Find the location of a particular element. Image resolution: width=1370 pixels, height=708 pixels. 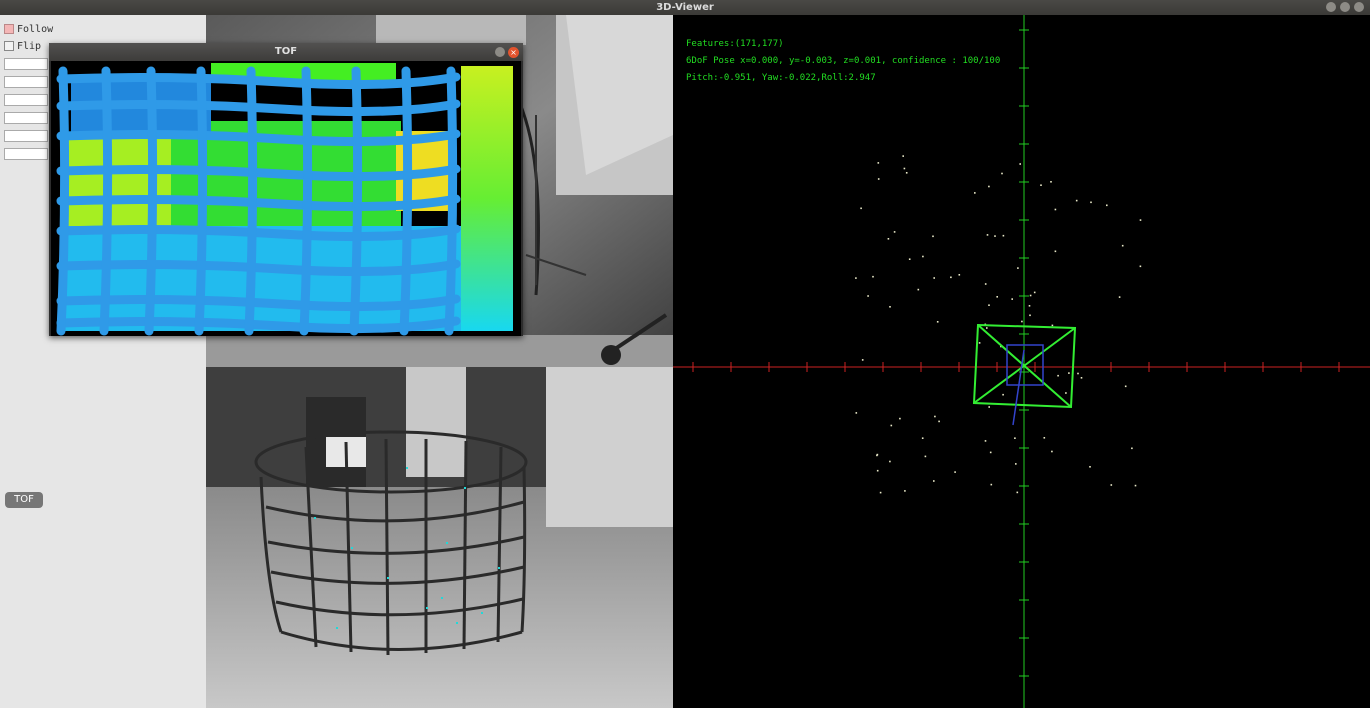

follow-checkbox-row: Follow is located at coordinates (28, 29).